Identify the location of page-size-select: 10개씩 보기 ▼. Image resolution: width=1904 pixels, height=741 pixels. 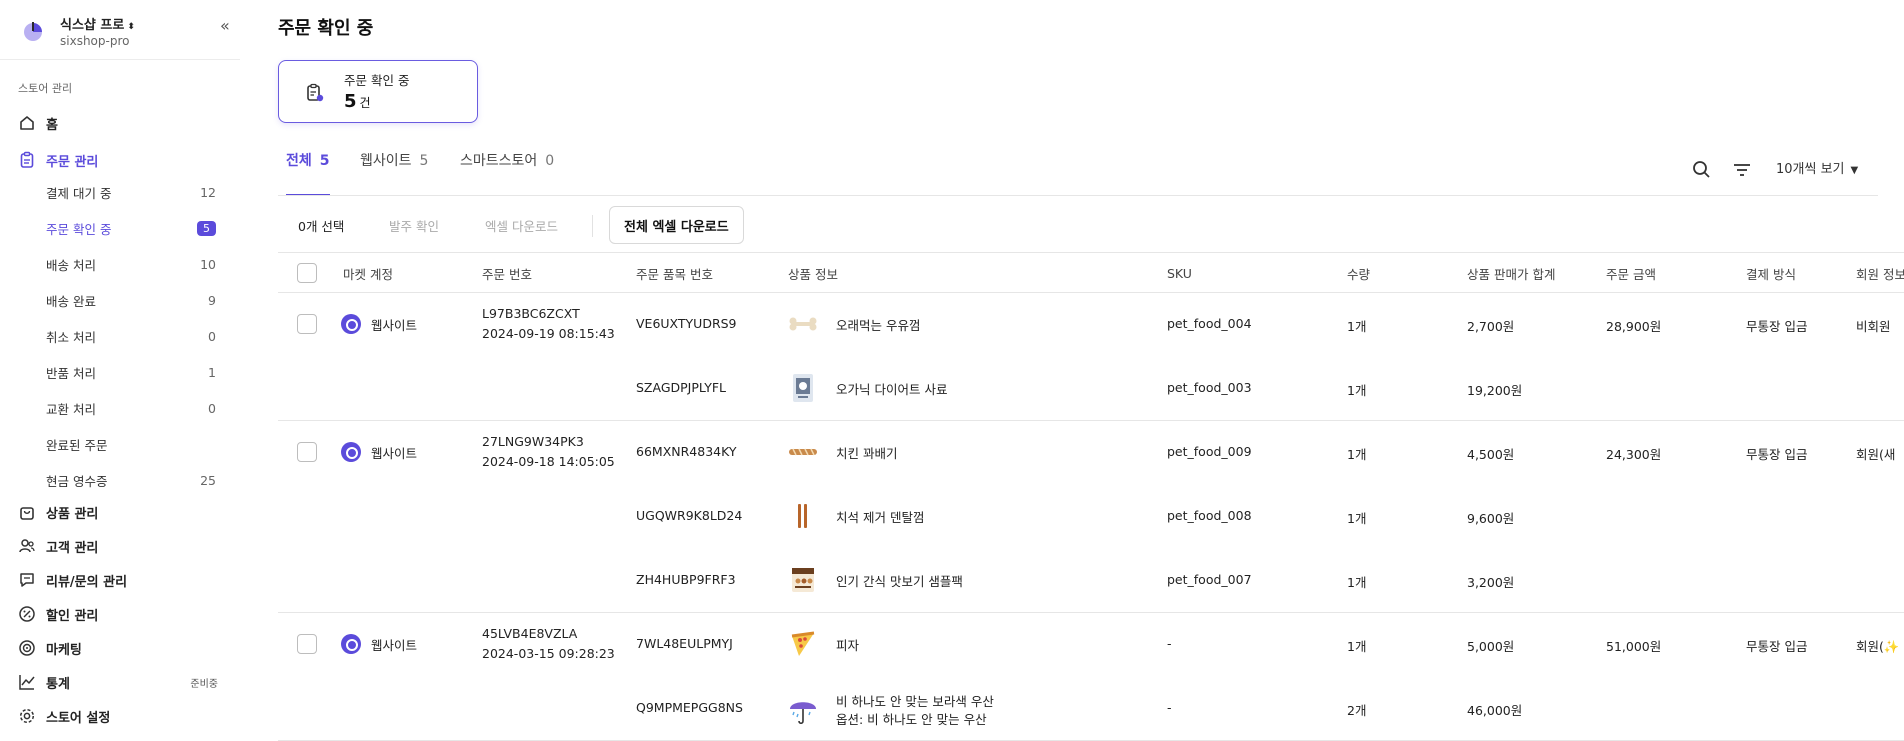
(1817, 167).